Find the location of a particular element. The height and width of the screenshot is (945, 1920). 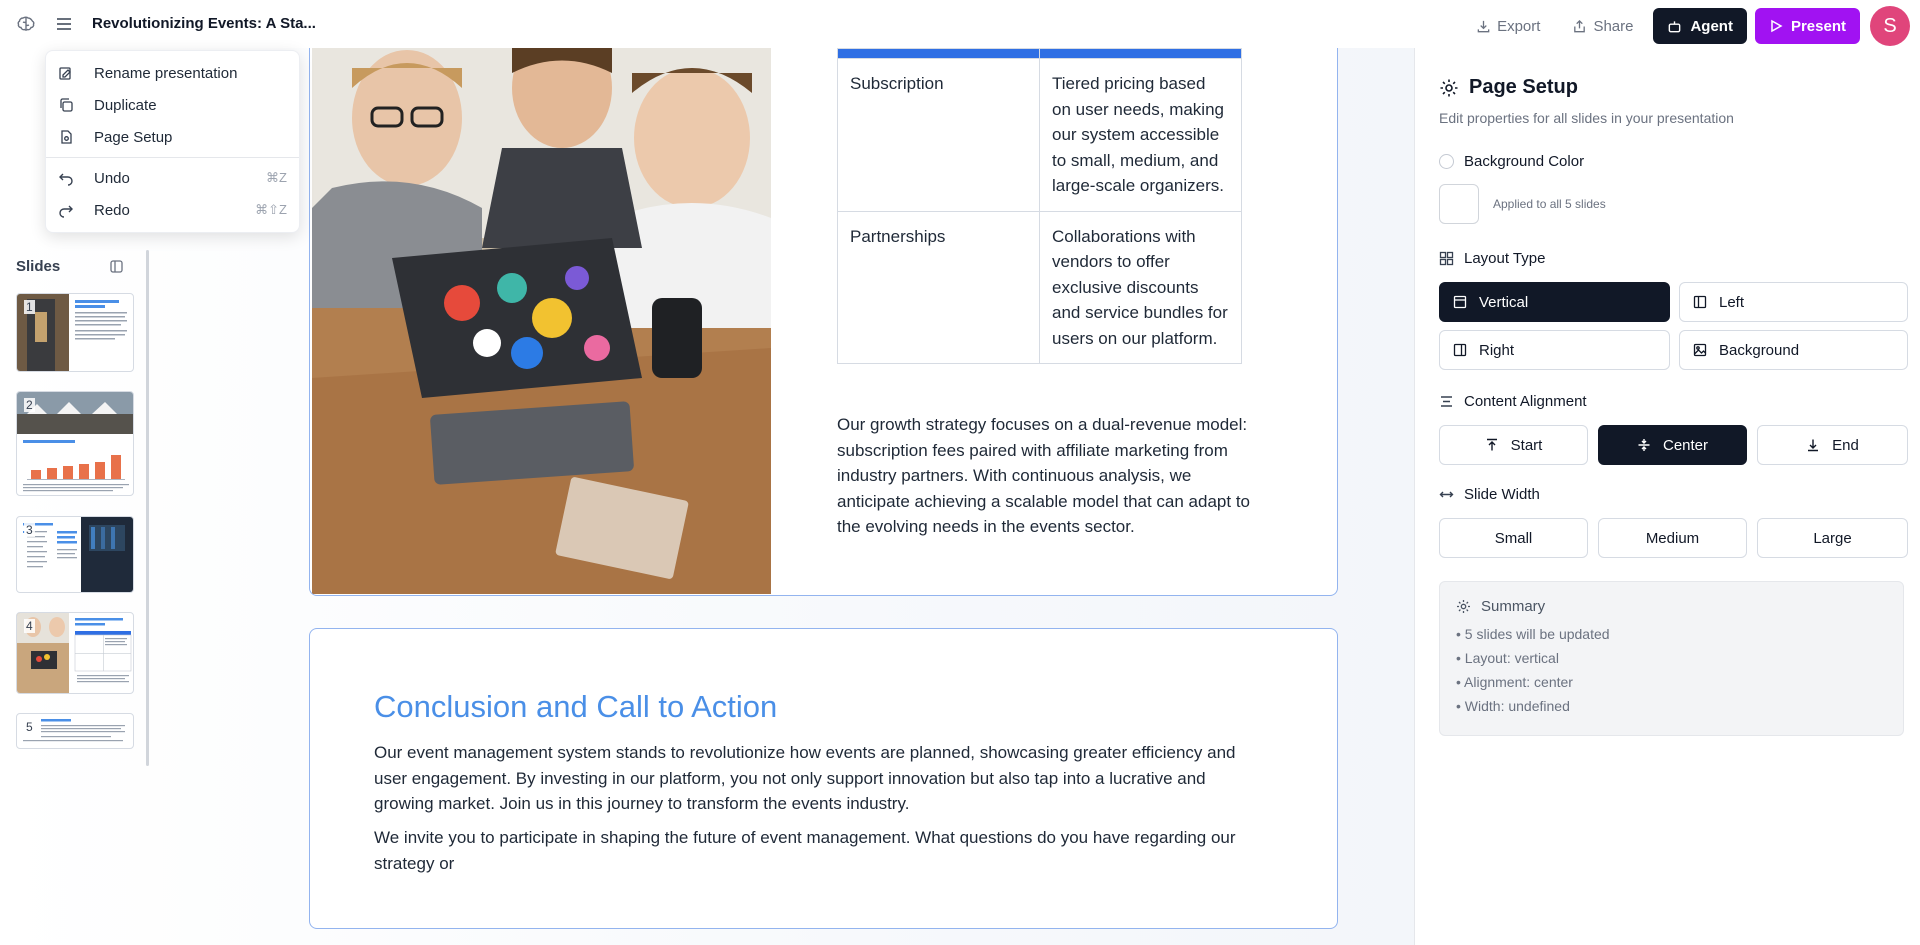

present-button: Present is located at coordinates (1807, 26).